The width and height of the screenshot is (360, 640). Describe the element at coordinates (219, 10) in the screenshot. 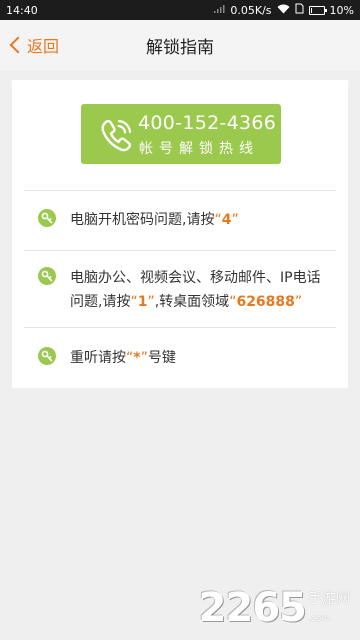

I see `signal-icon` at that location.